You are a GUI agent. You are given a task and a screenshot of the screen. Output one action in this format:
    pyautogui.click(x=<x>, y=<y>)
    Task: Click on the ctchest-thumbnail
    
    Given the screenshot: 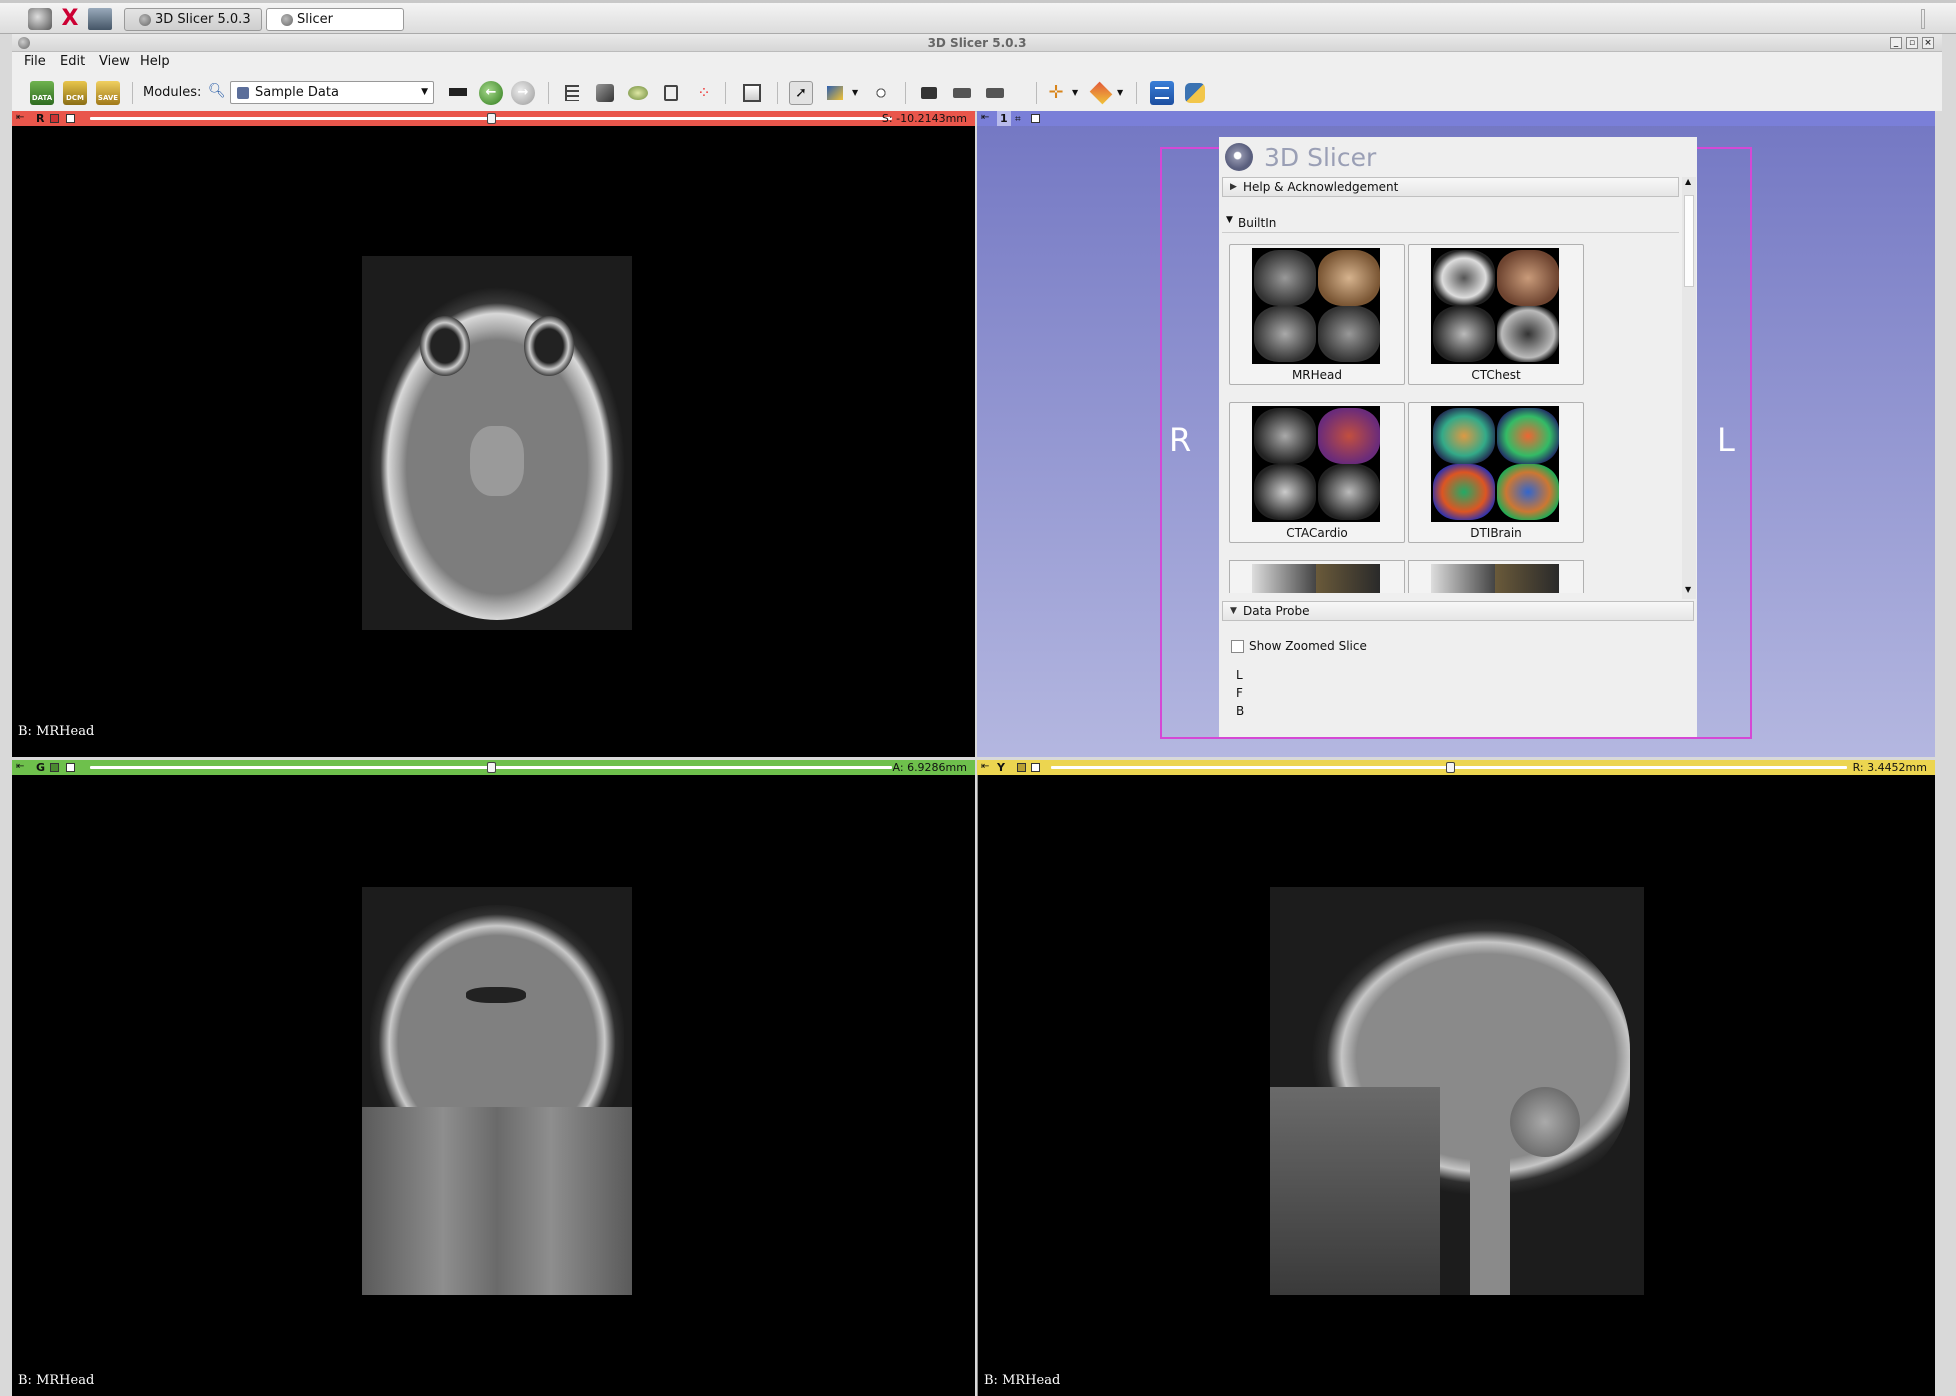 What is the action you would take?
    pyautogui.click(x=1495, y=306)
    